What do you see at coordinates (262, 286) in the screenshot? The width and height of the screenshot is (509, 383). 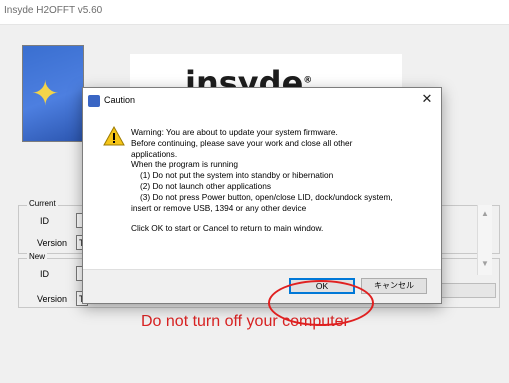 I see `dialog-button-bar: OK キャンセル` at bounding box center [262, 286].